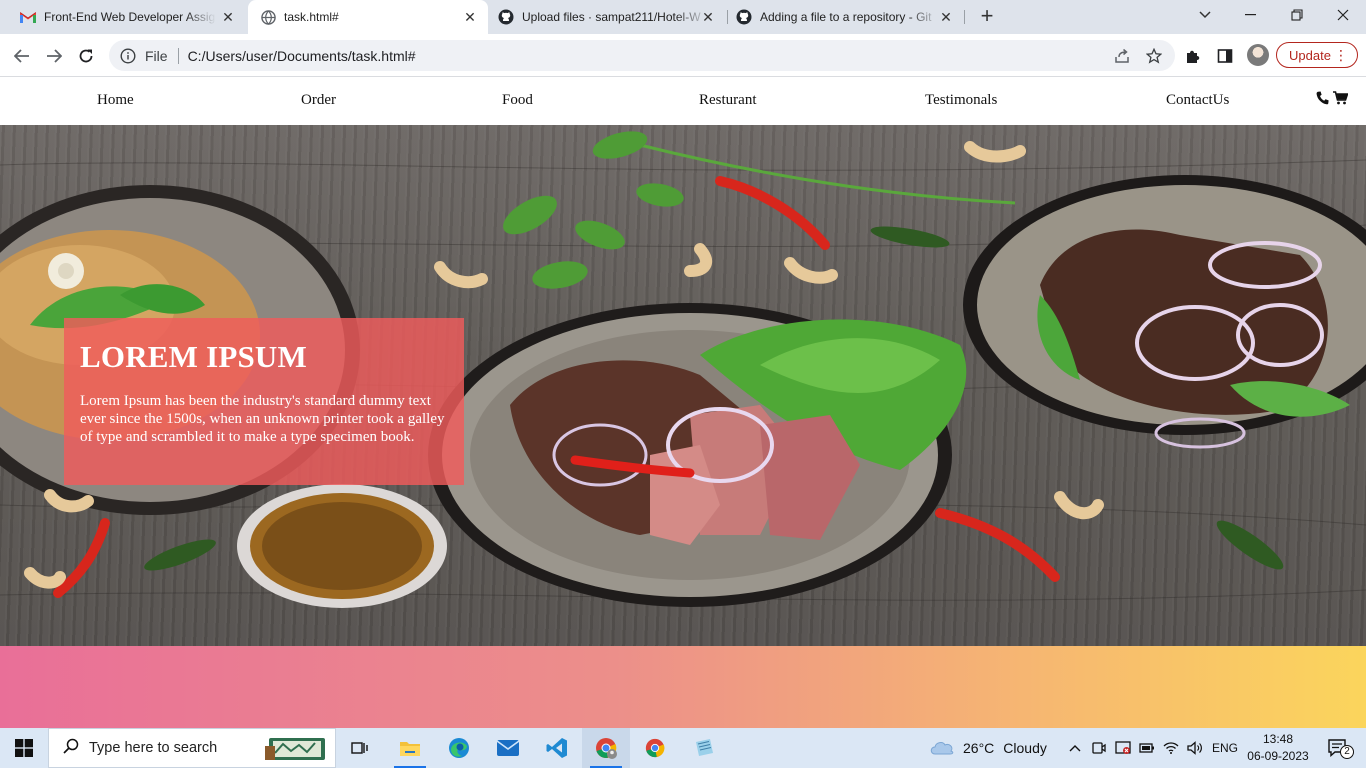  I want to click on language-label: ENG, so click(1225, 748).